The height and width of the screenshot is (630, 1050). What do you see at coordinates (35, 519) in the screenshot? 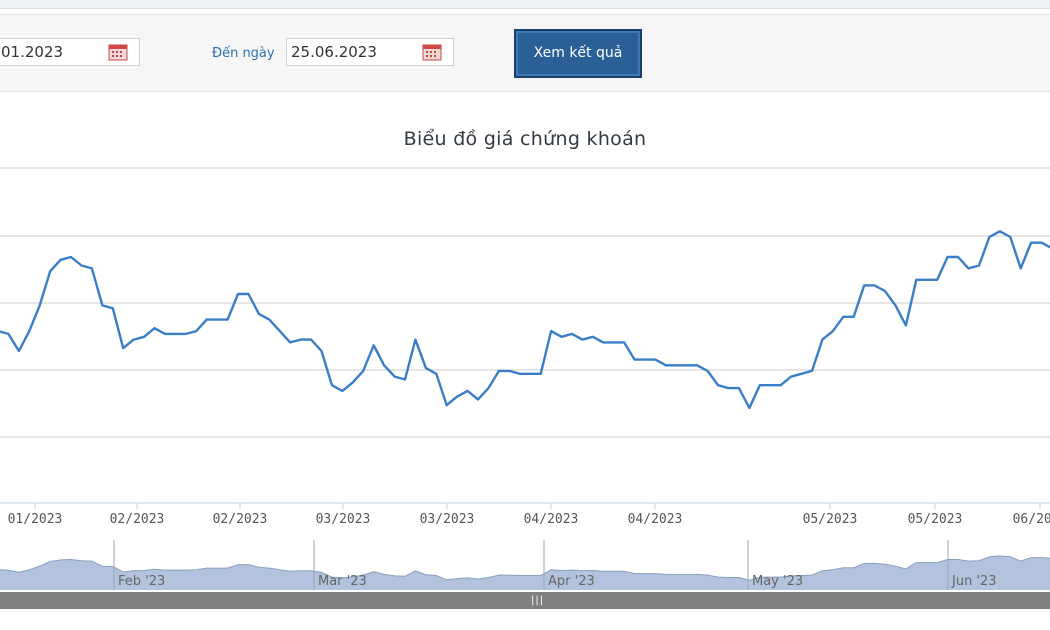
I see `x-tick-label: 01/2023` at bounding box center [35, 519].